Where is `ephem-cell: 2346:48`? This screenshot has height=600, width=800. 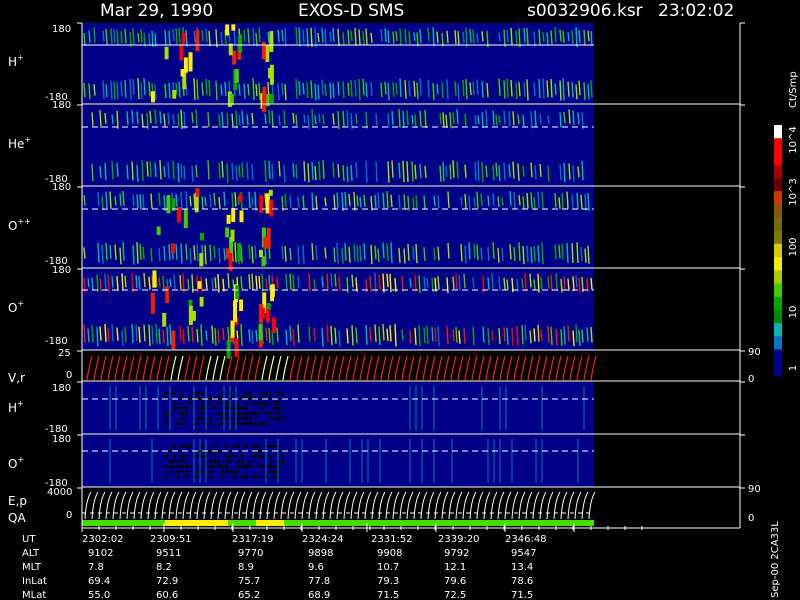 ephem-cell: 2346:48 is located at coordinates (526, 539).